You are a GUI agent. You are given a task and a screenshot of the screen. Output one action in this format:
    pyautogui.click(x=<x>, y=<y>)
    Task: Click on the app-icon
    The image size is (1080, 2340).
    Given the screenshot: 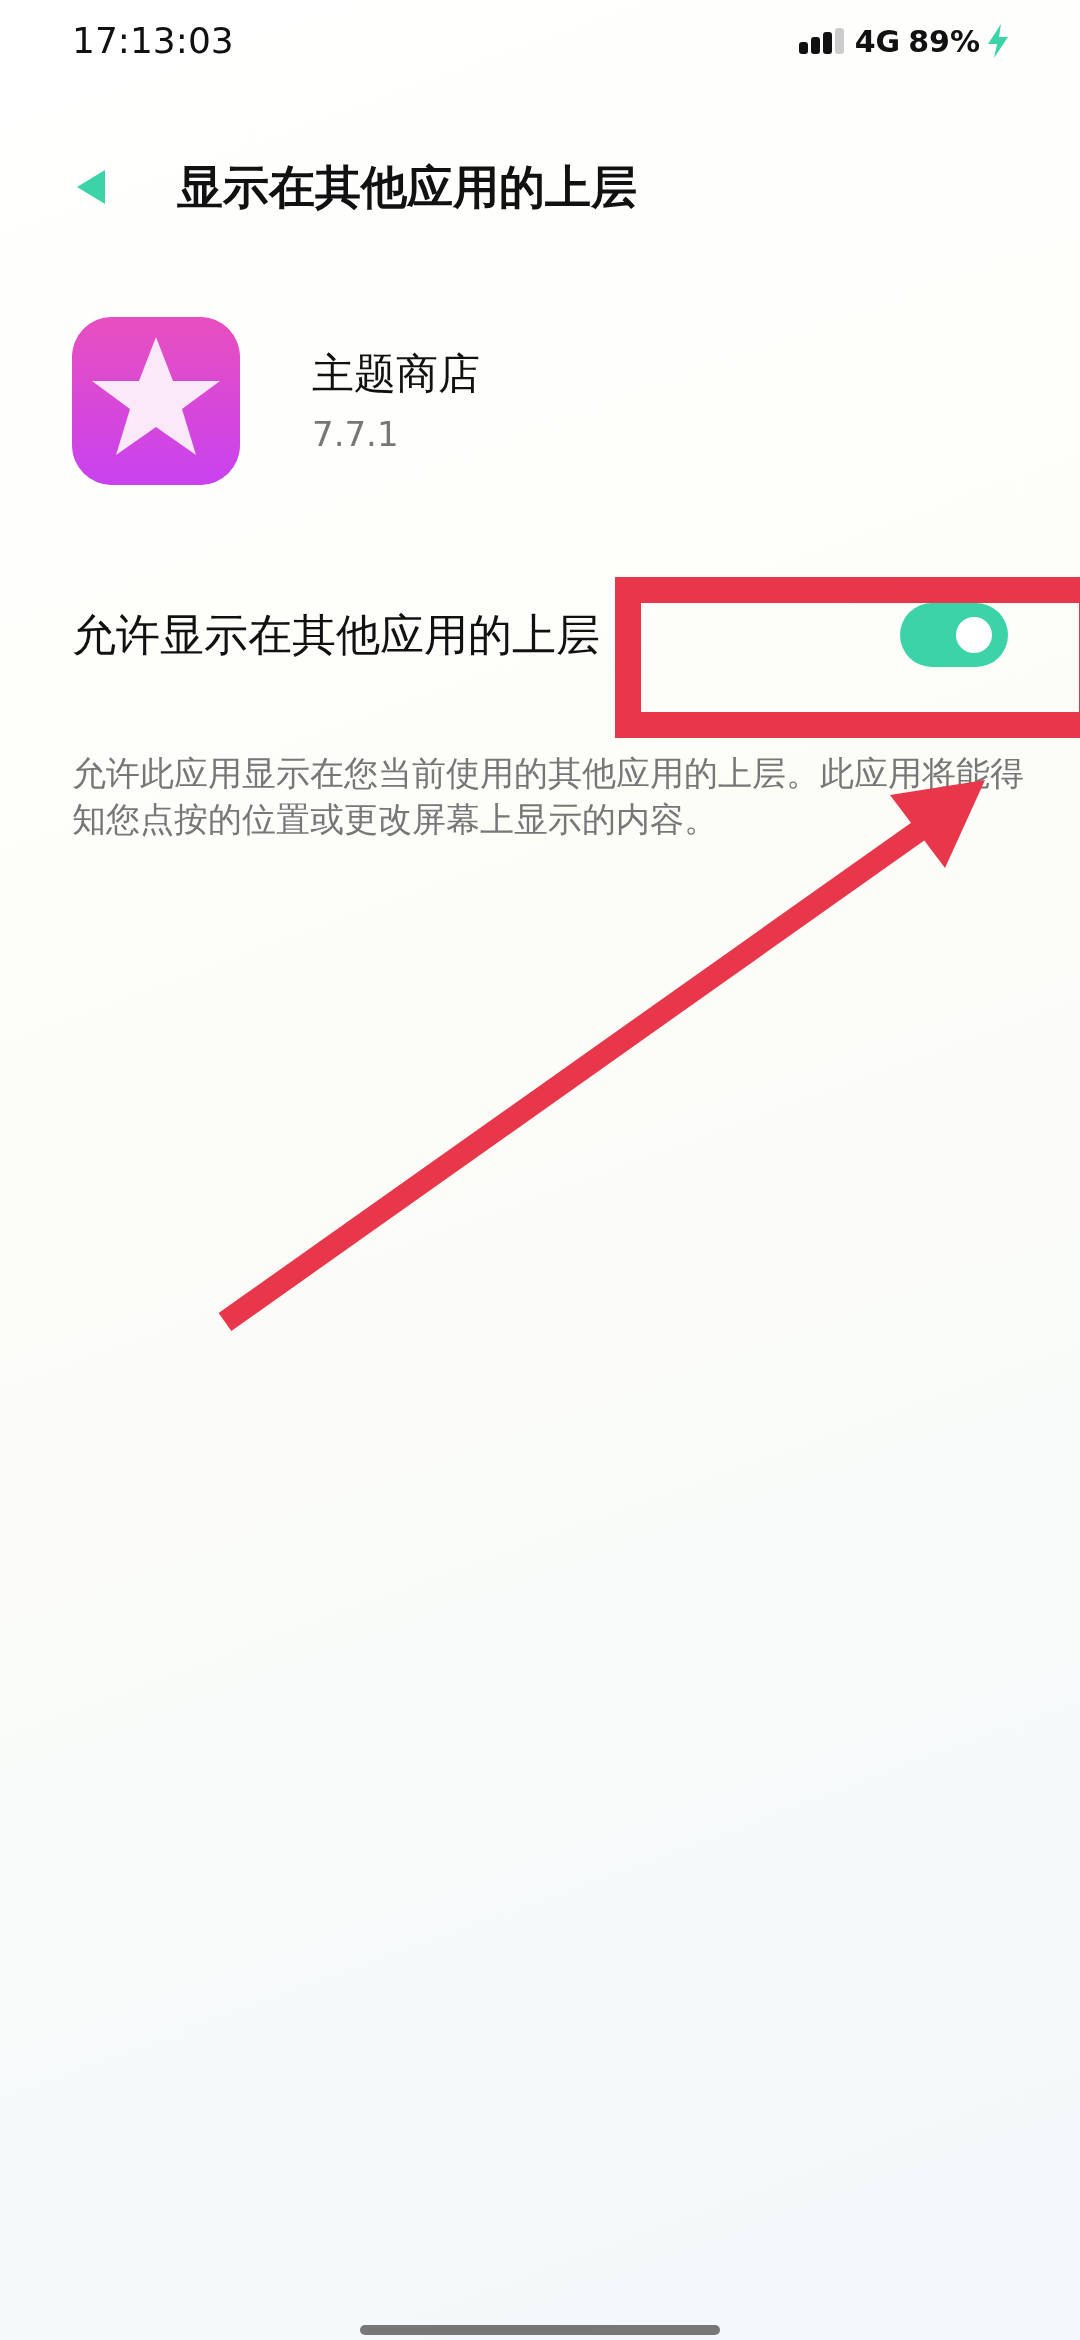 What is the action you would take?
    pyautogui.click(x=156, y=401)
    